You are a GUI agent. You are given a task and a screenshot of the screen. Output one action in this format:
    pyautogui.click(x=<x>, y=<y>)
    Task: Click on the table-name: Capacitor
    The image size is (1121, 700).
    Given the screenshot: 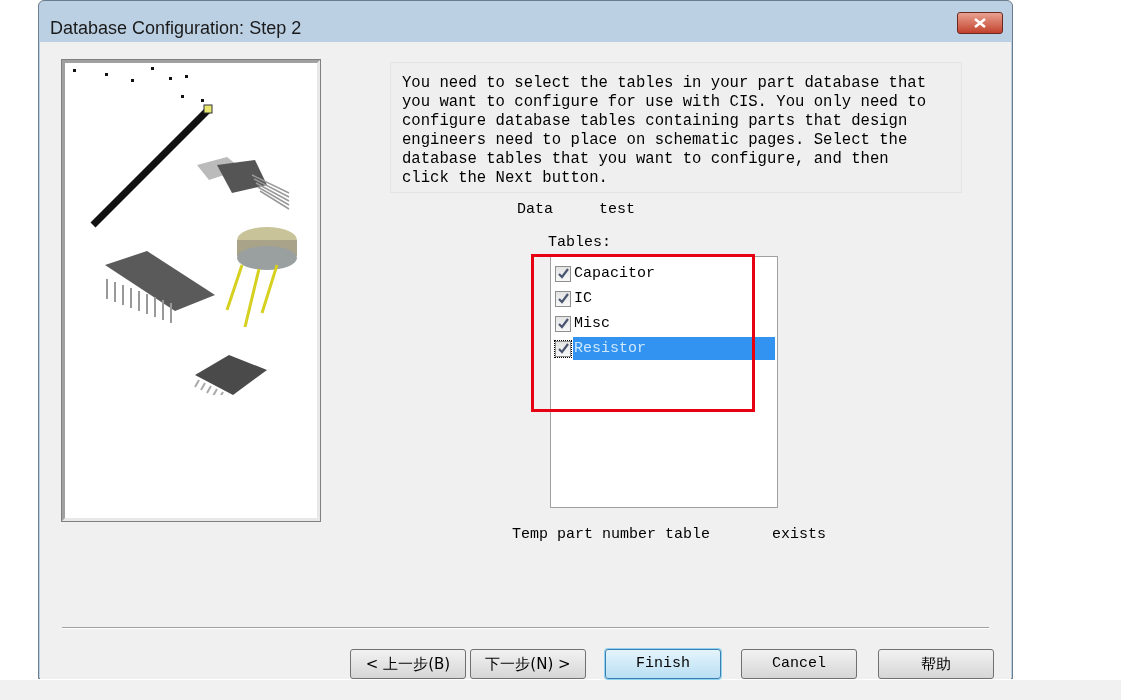 What is the action you would take?
    pyautogui.click(x=614, y=274)
    